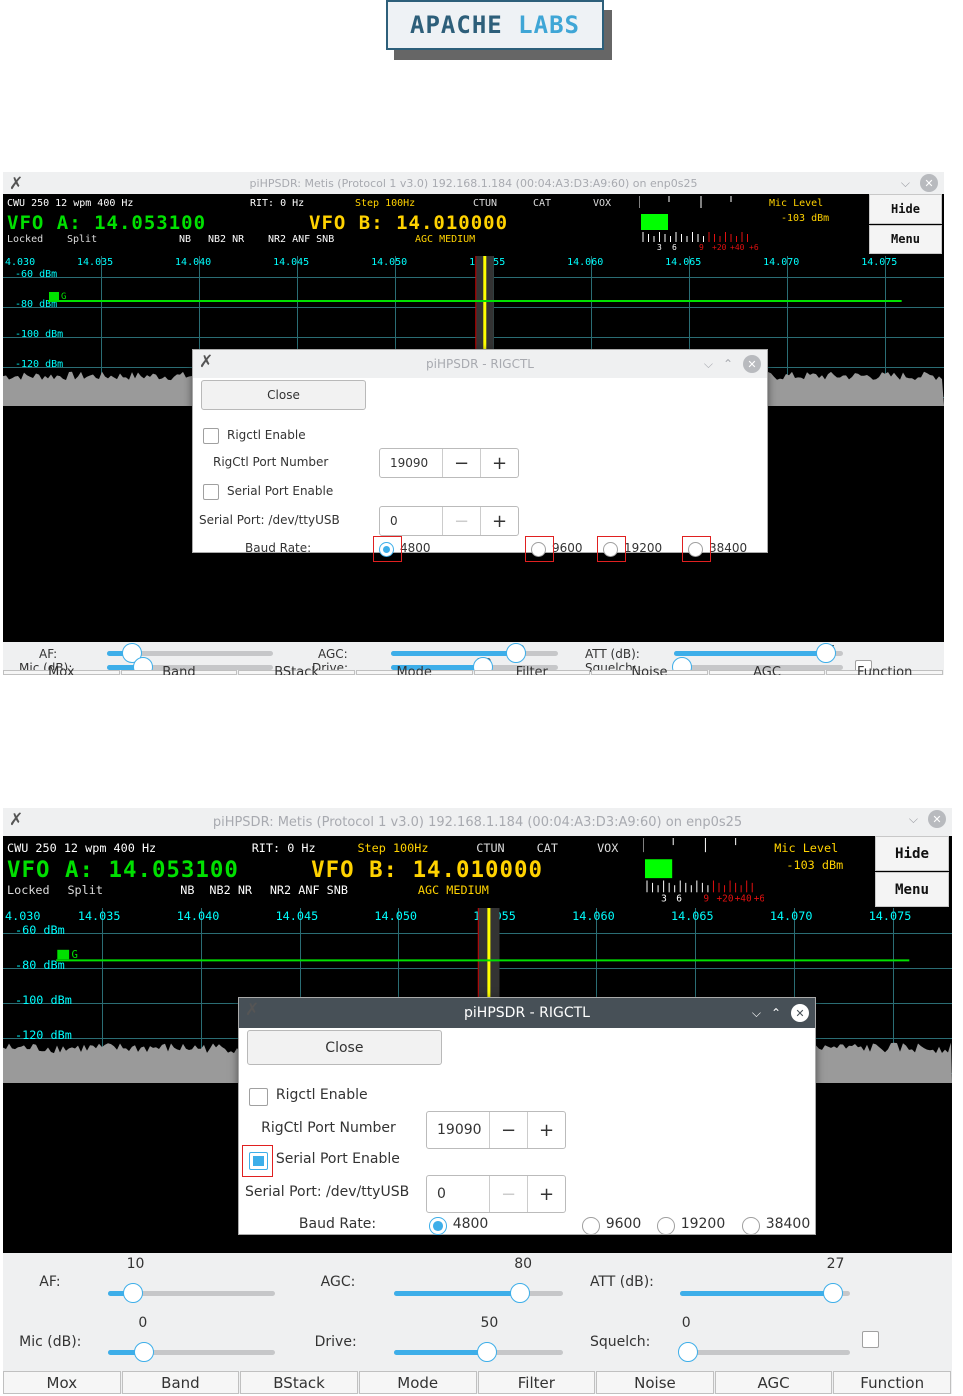  I want to click on step-text: Step 100Hz, so click(393, 847).